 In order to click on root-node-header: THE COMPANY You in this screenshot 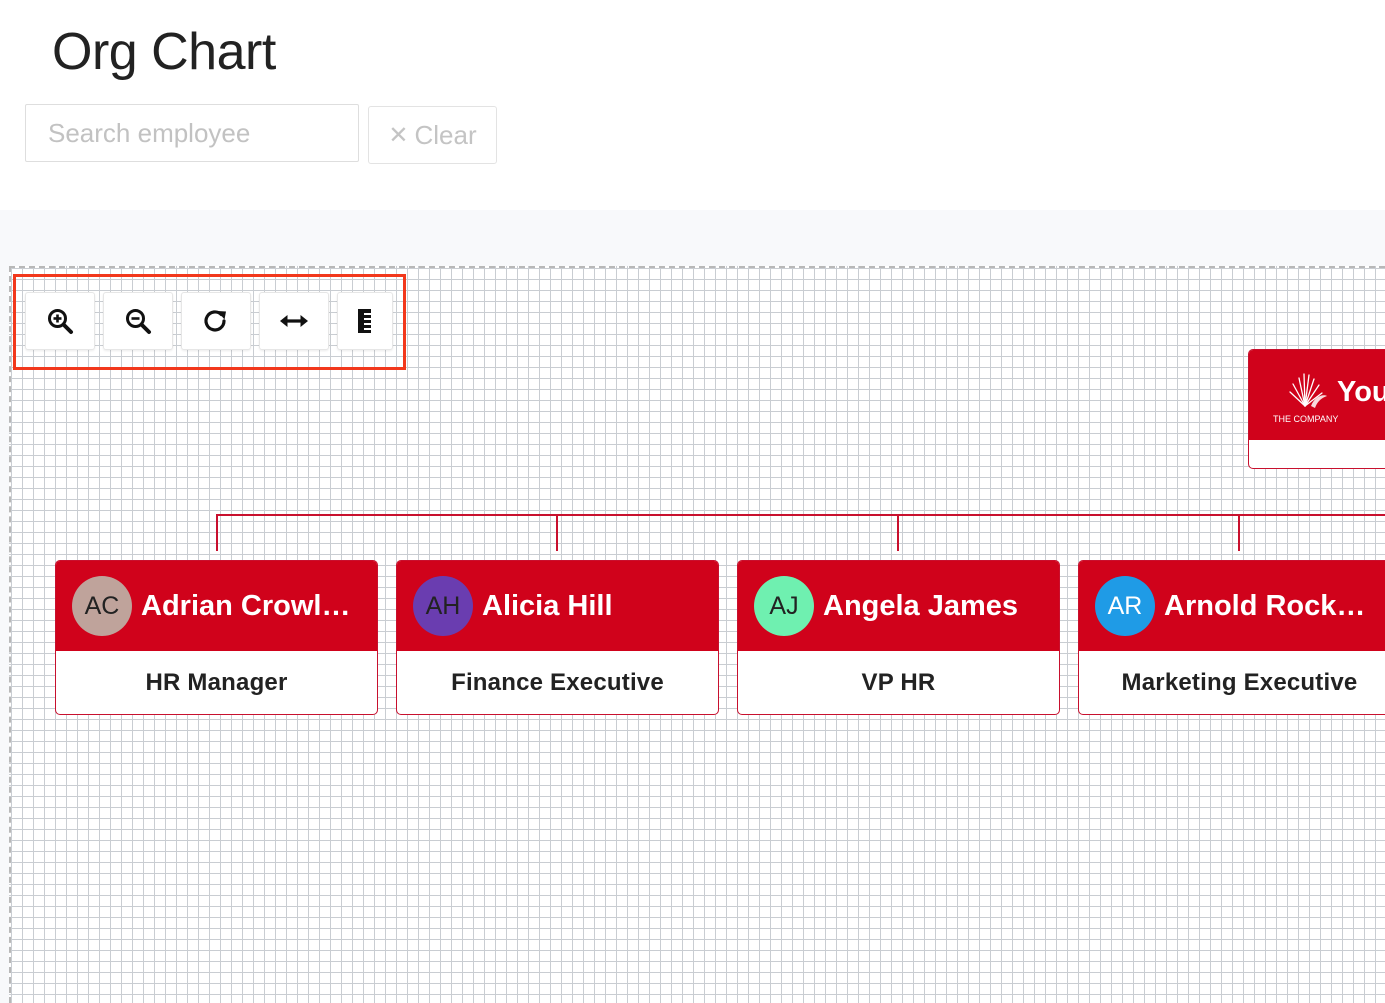, I will do `click(1317, 395)`.